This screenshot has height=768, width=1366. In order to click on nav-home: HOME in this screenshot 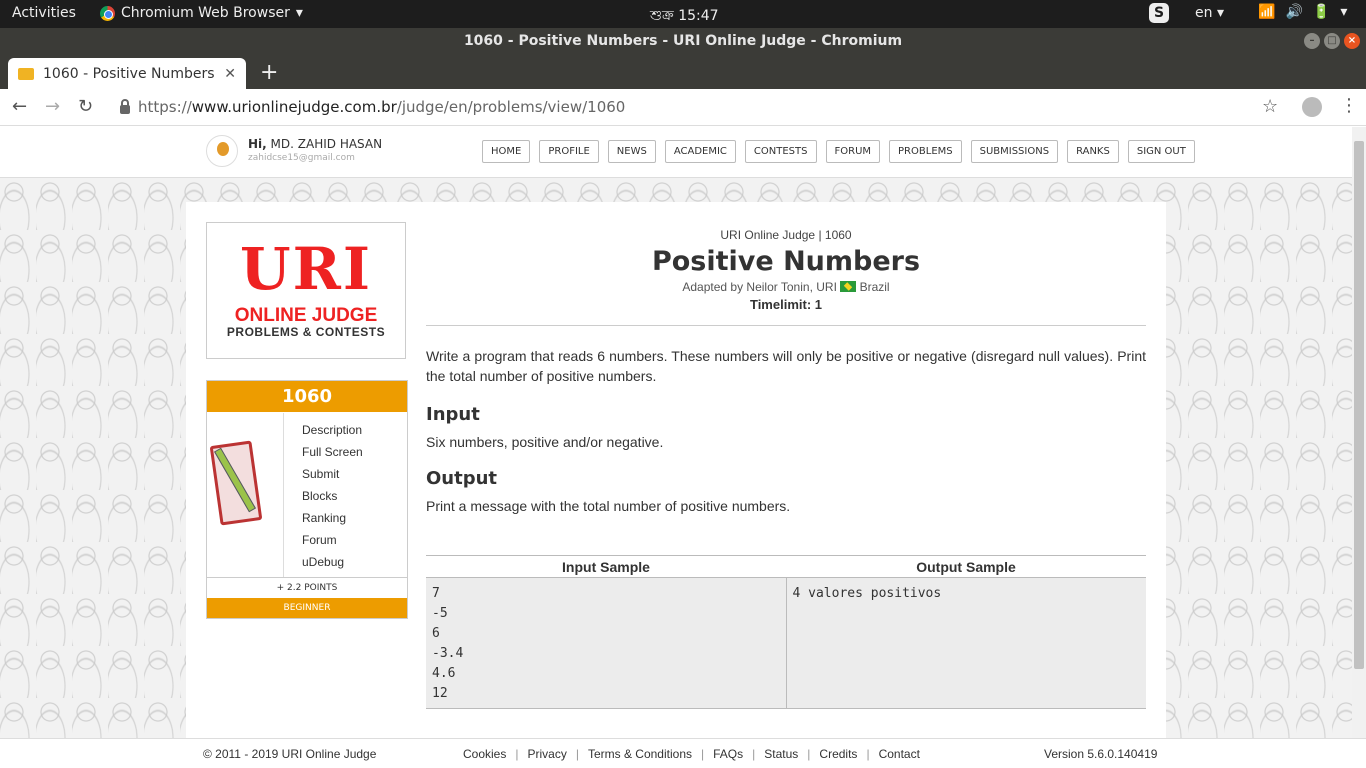, I will do `click(506, 151)`.